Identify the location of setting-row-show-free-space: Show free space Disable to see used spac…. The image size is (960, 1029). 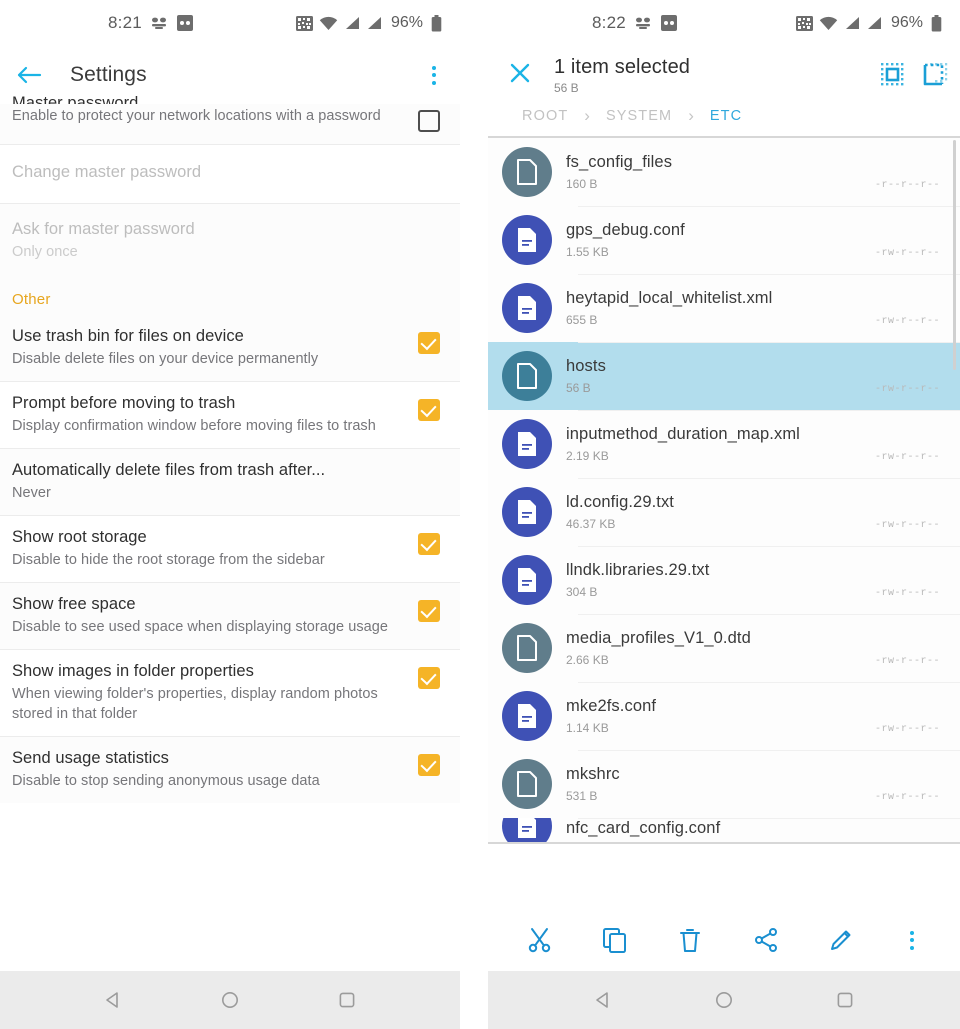
(230, 616).